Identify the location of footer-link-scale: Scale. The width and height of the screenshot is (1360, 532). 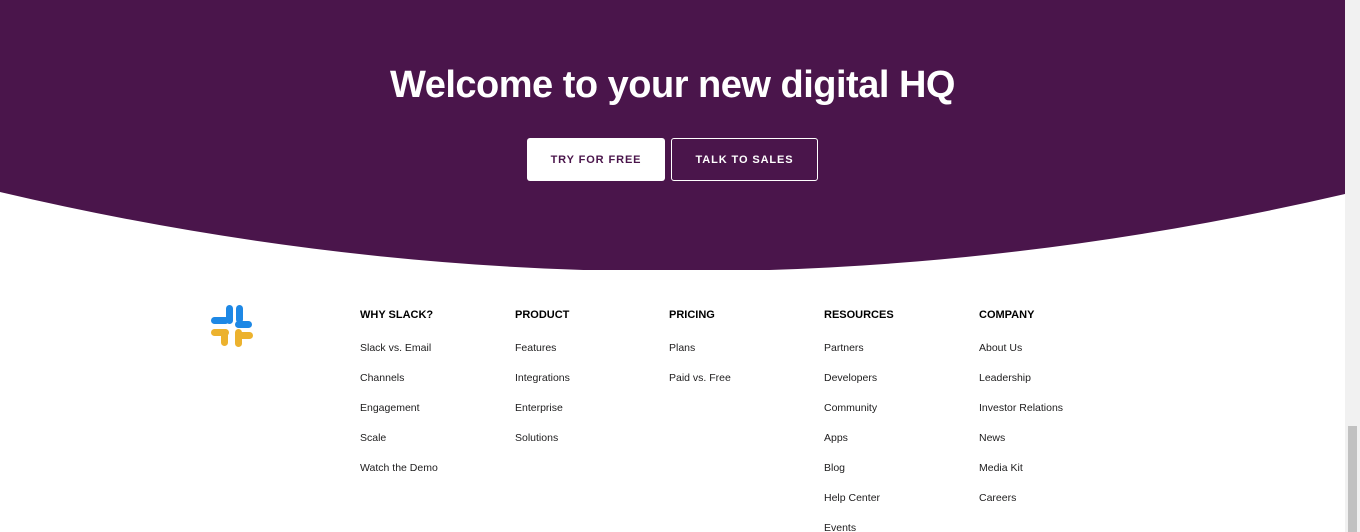
(373, 438).